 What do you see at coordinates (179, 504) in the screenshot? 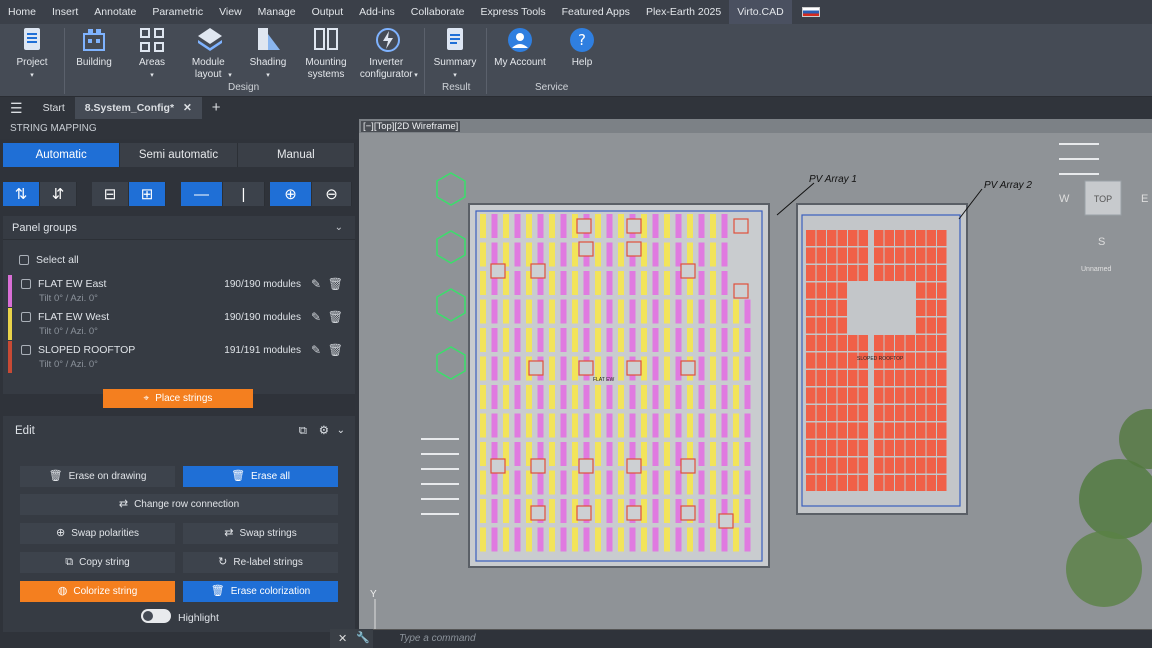
I see `change-row-connection-button: ⇄ Change row connection` at bounding box center [179, 504].